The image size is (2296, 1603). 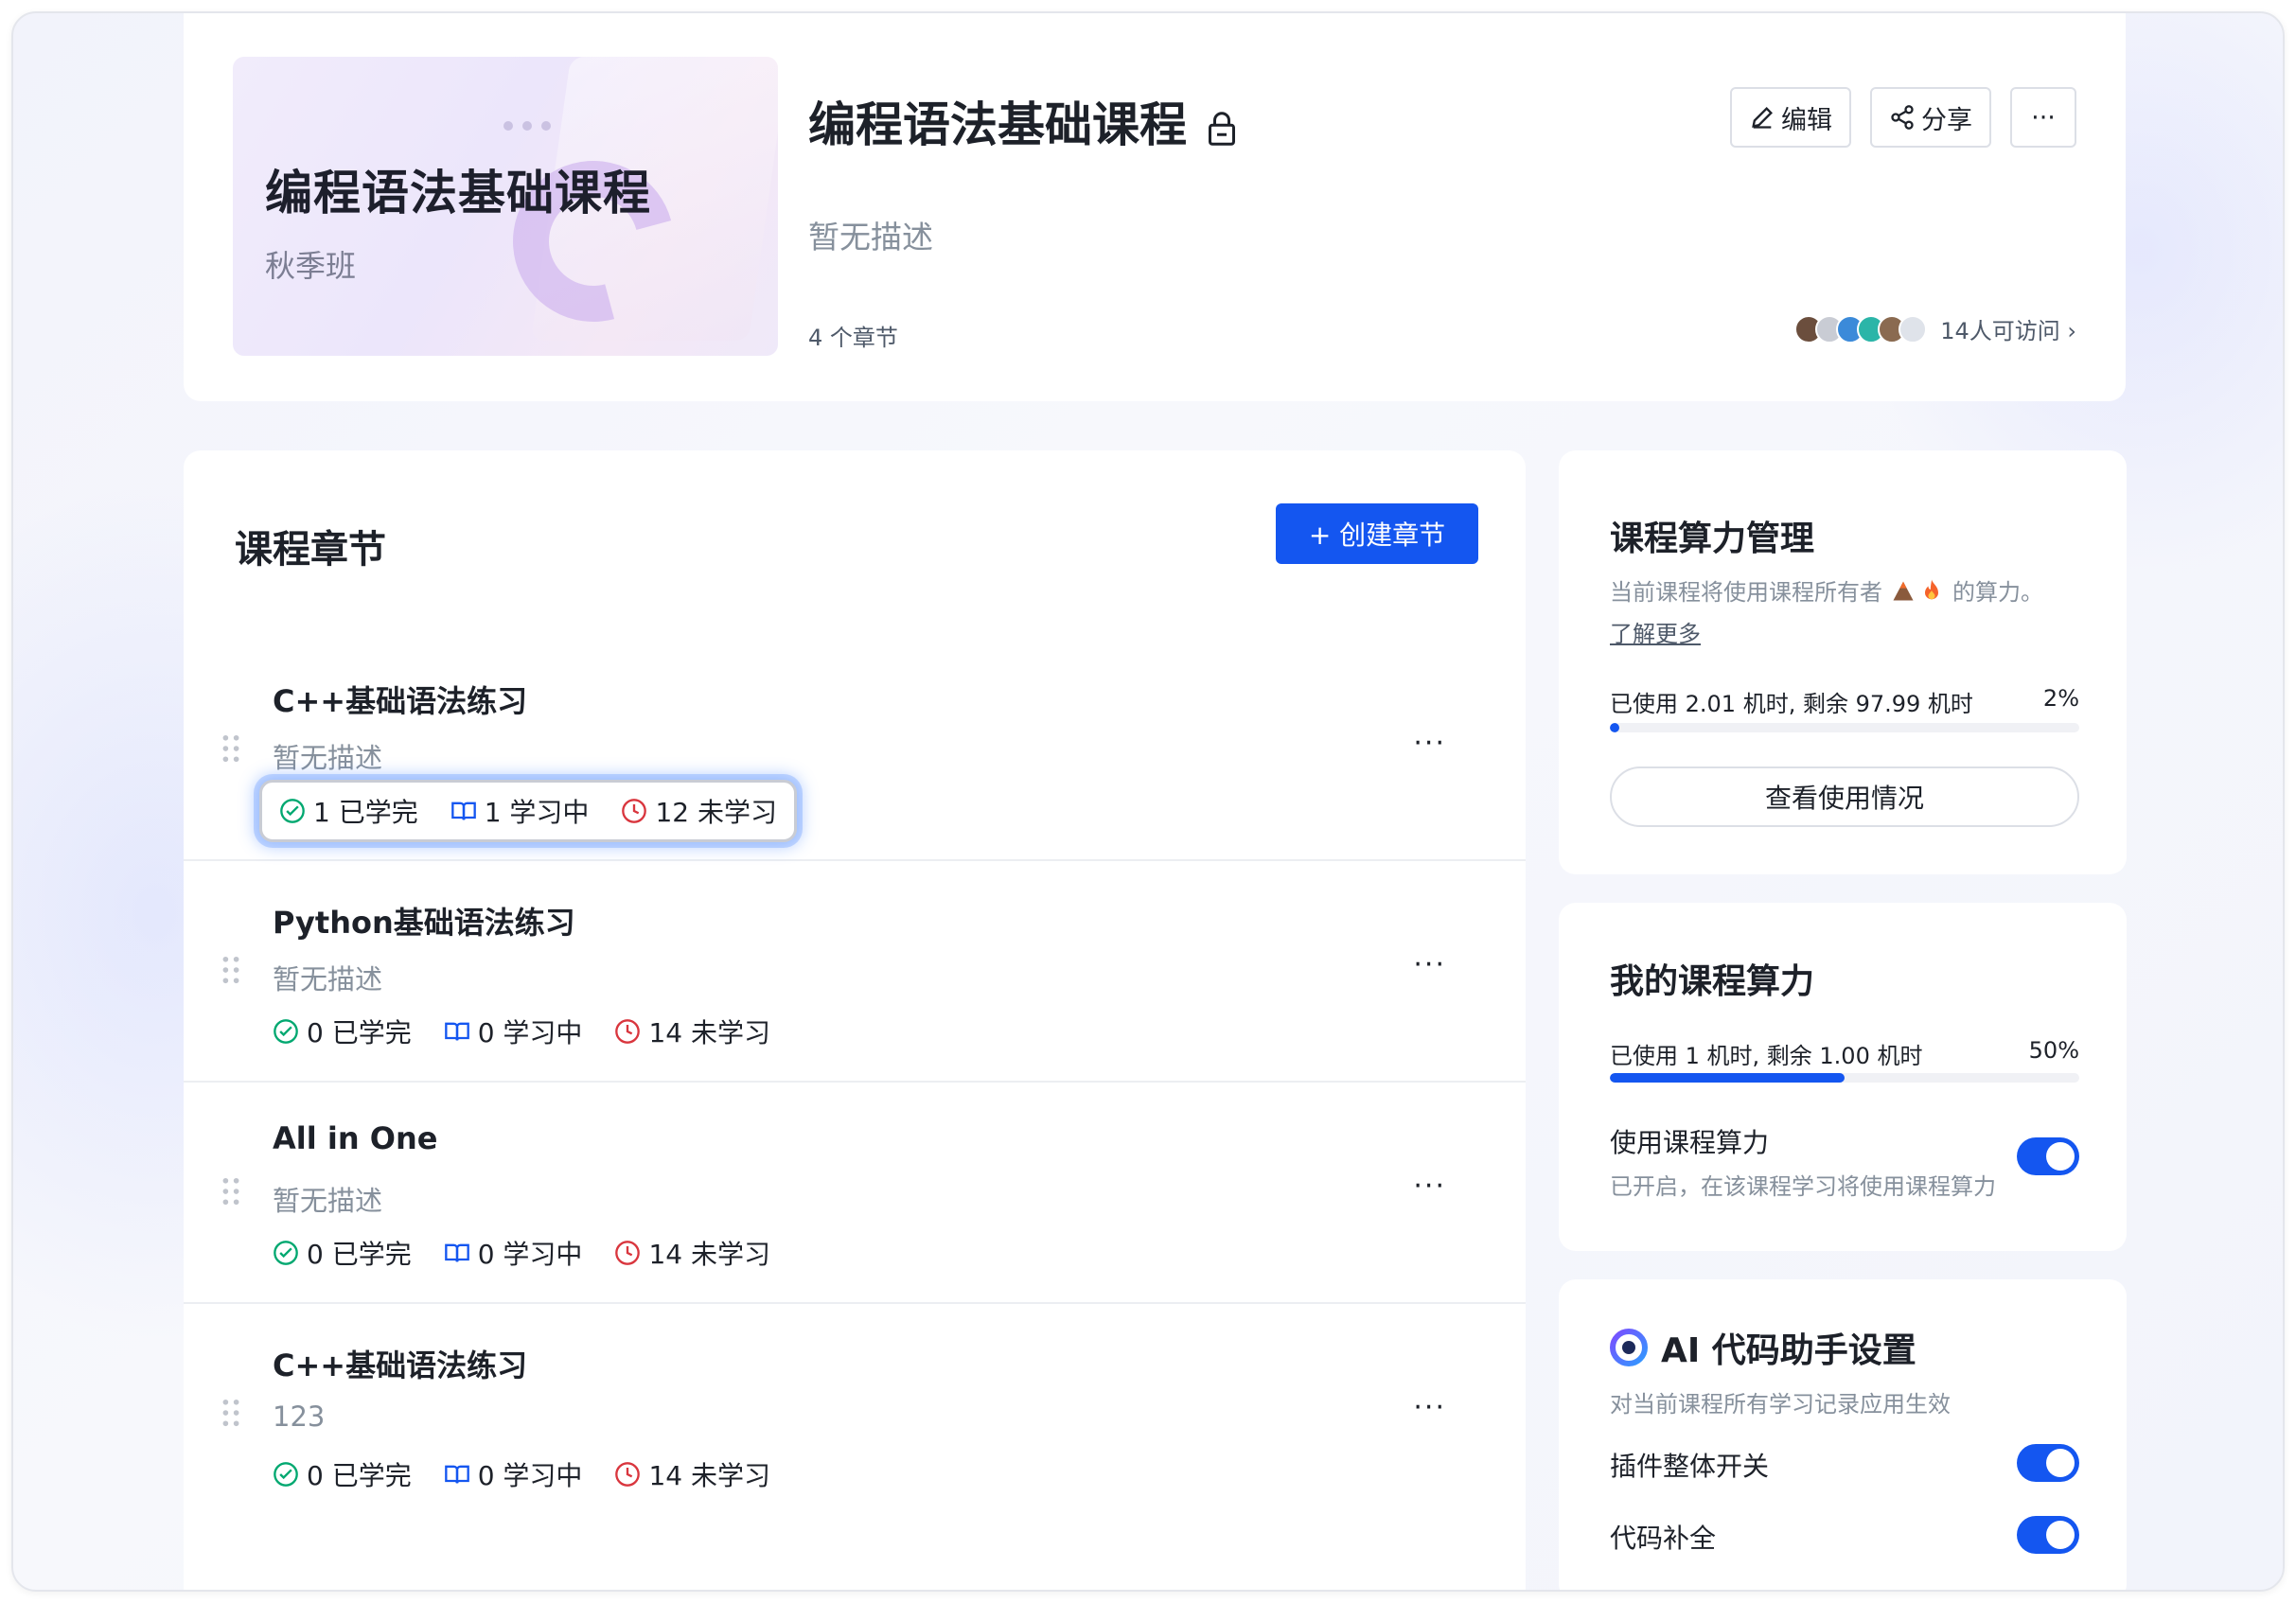 What do you see at coordinates (537, 812) in the screenshot?
I see `stat-learning-text: 1 学习中` at bounding box center [537, 812].